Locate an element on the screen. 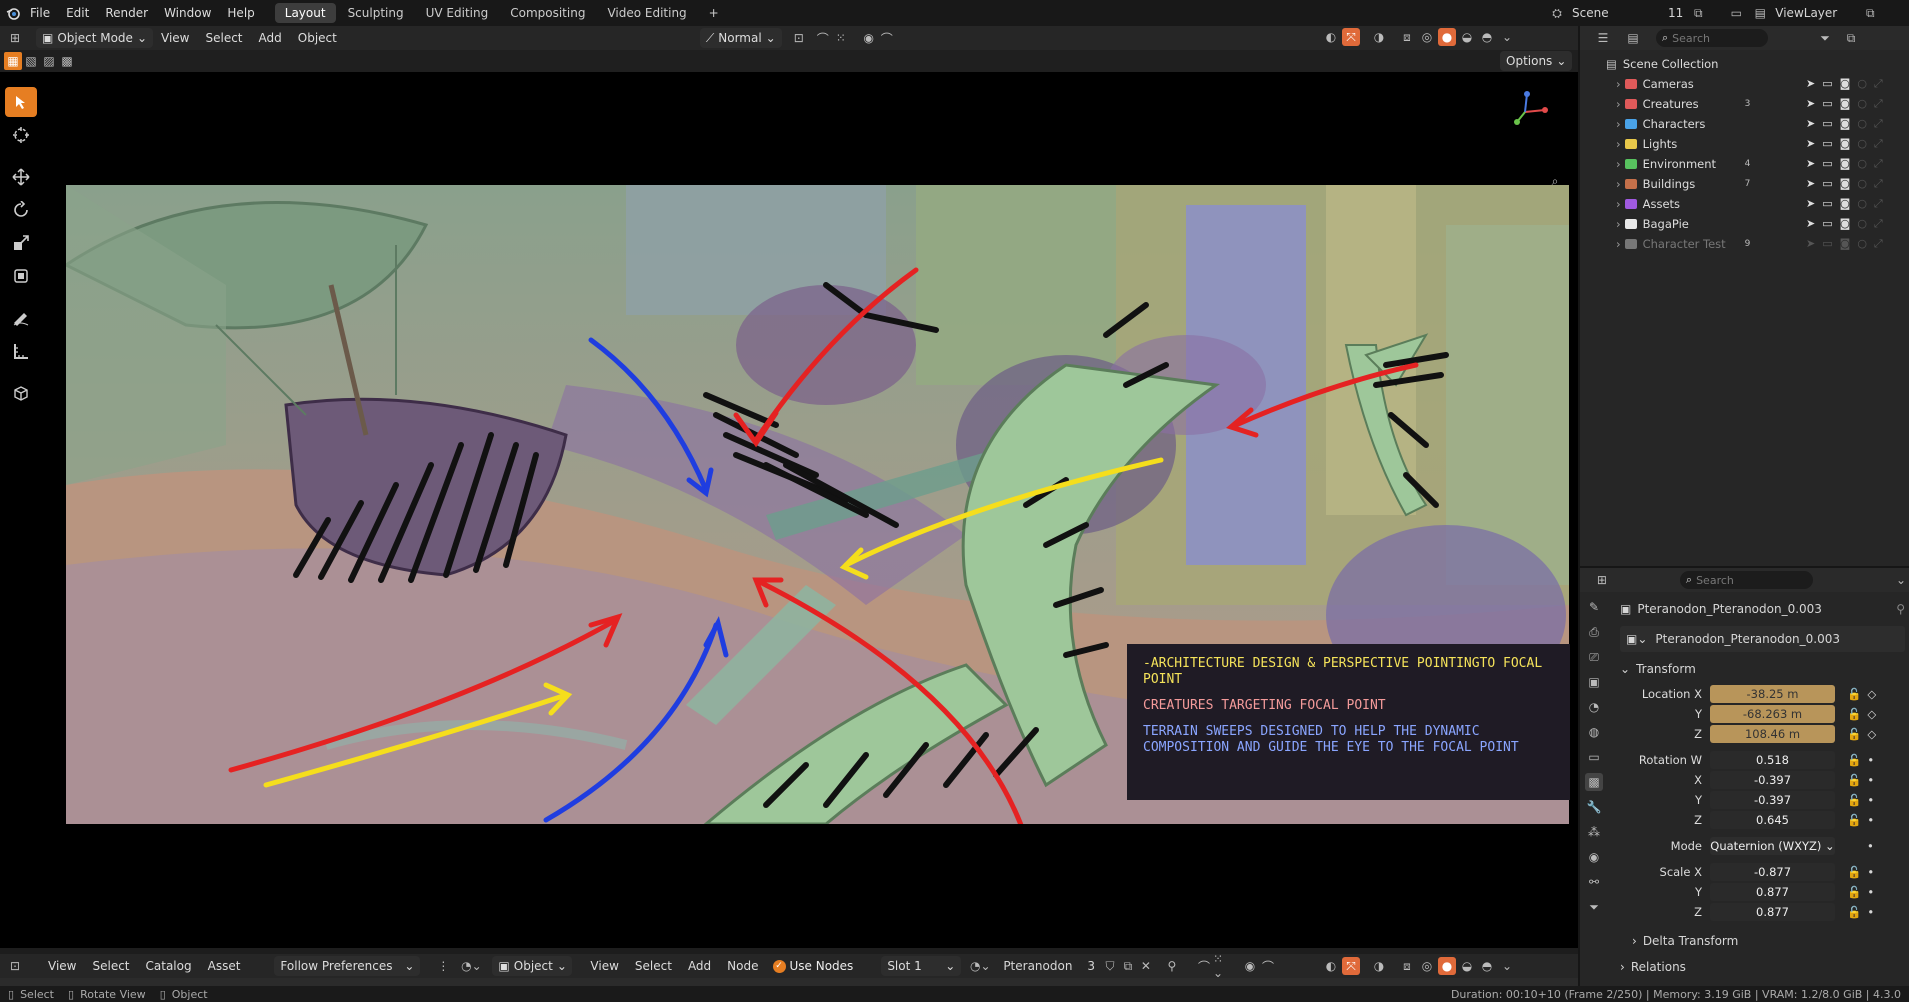  snap-target-icon: ⁙⌄ is located at coordinates (1222, 966).